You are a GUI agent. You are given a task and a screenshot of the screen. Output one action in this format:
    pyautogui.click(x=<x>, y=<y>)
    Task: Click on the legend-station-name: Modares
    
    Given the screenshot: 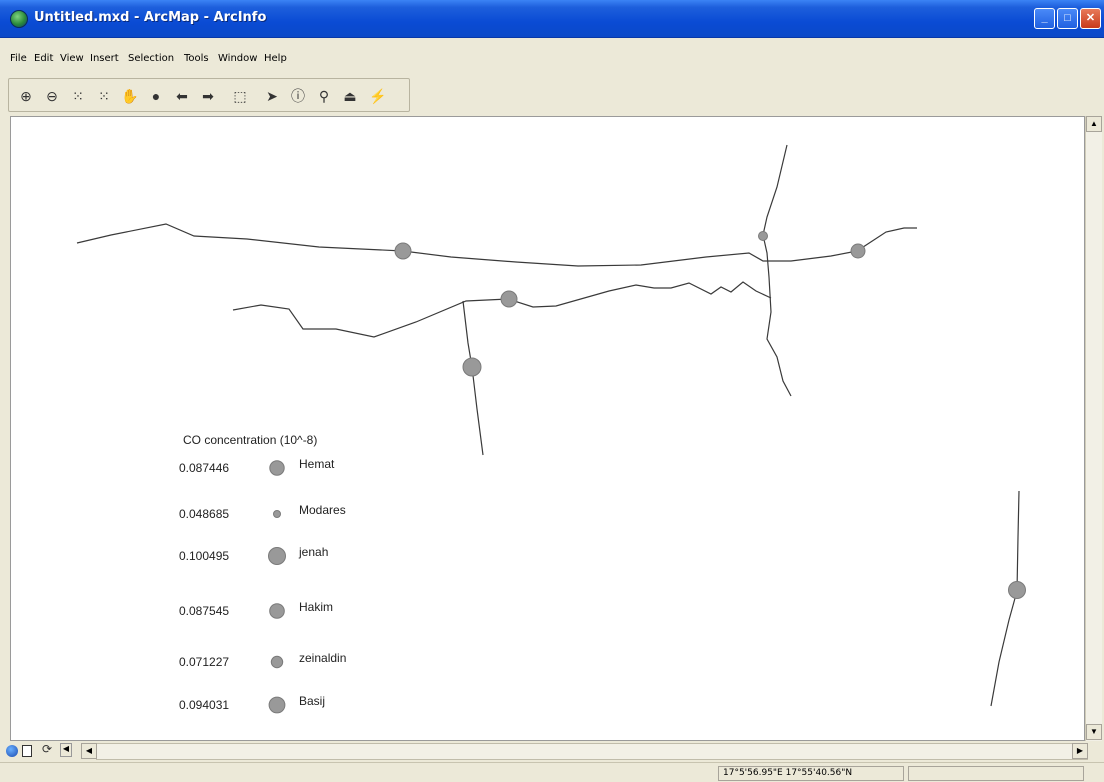 What is the action you would take?
    pyautogui.click(x=322, y=510)
    